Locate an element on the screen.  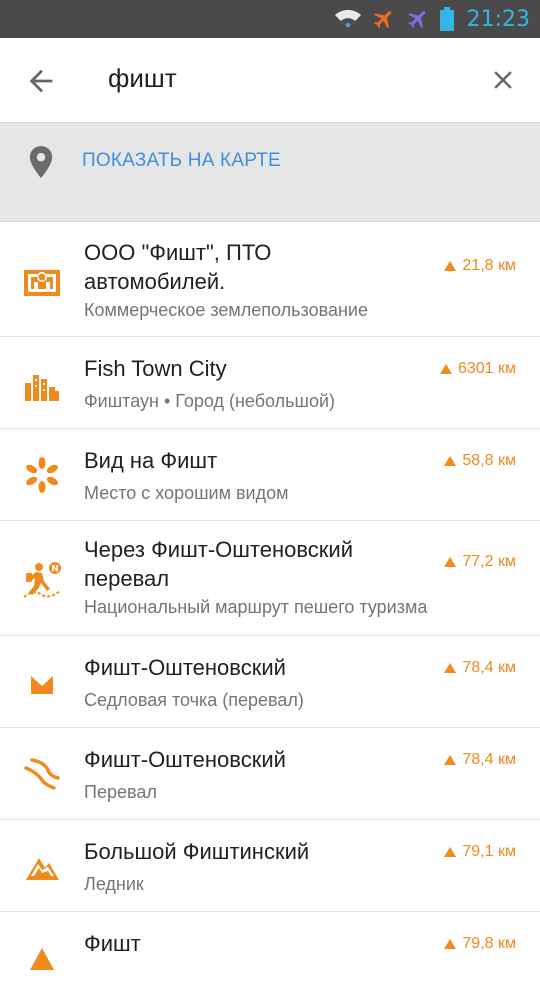
result-subtitle: Перевал is located at coordinates (120, 792).